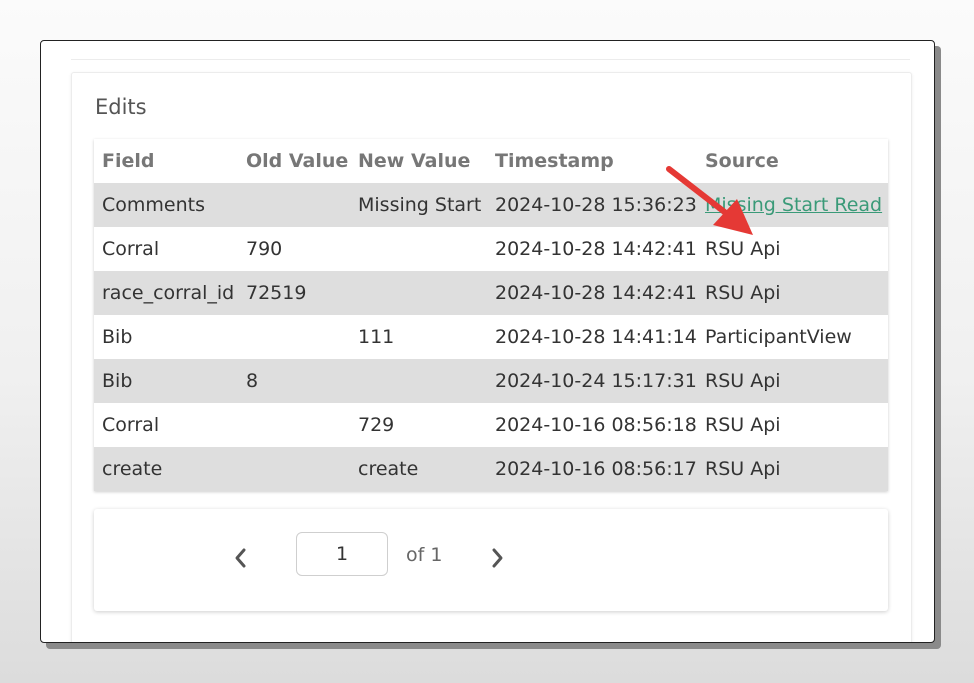 Image resolution: width=974 pixels, height=683 pixels. Describe the element at coordinates (497, 558) in the screenshot. I see `chevron-right-icon` at that location.